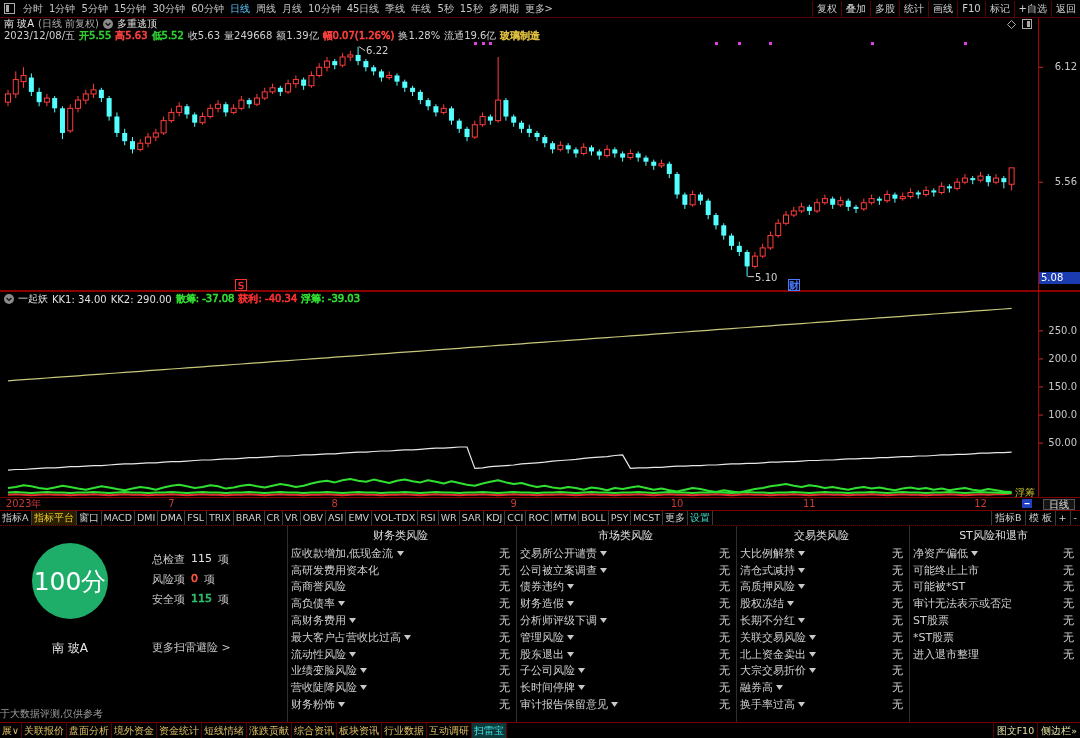  I want to click on legend-reading: 散筹: -37.08, so click(205, 299).